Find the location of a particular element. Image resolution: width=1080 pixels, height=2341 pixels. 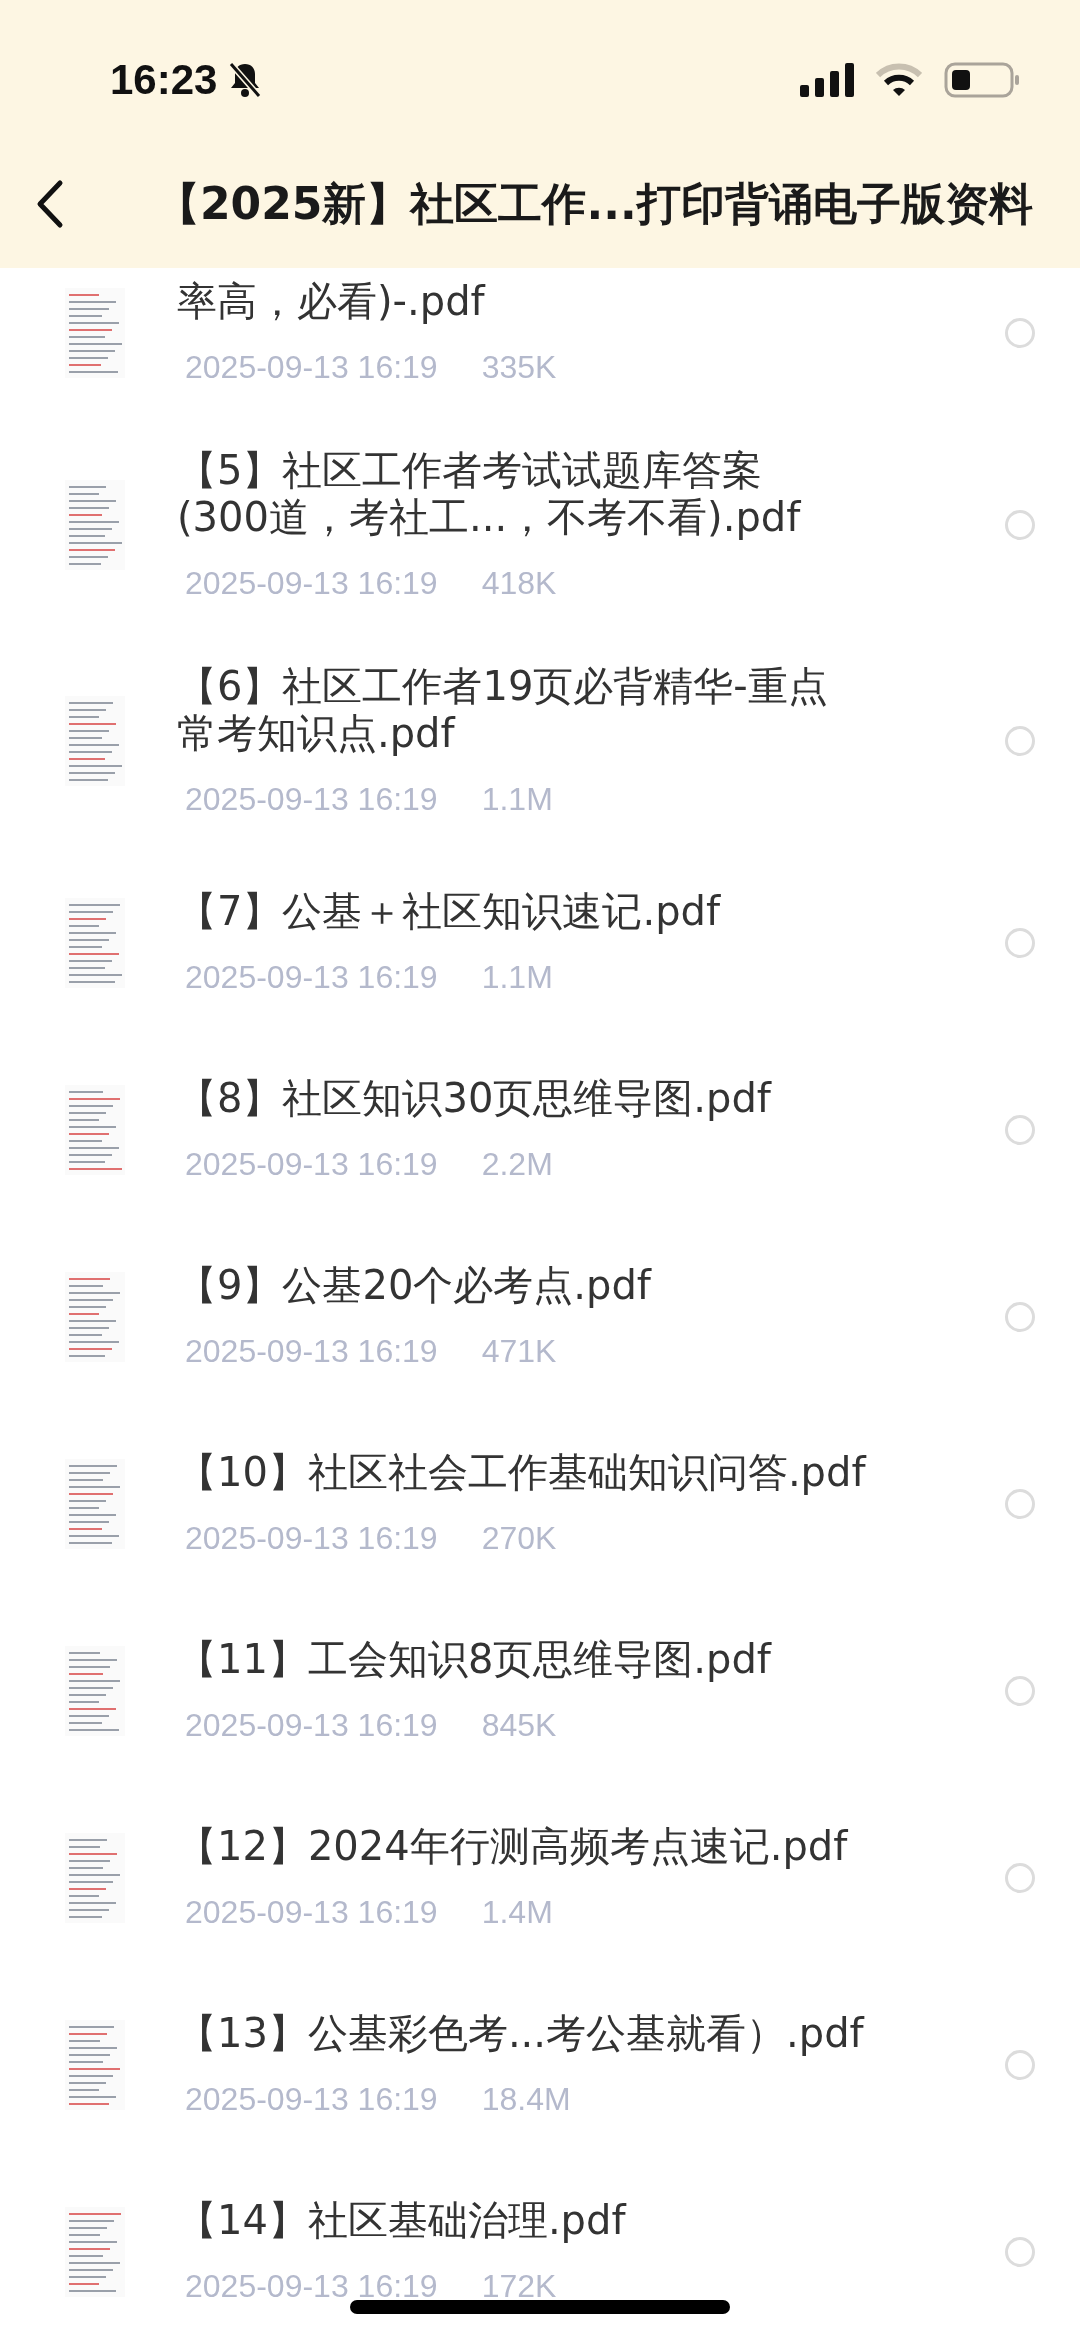

file-size: 418K is located at coordinates (519, 583).